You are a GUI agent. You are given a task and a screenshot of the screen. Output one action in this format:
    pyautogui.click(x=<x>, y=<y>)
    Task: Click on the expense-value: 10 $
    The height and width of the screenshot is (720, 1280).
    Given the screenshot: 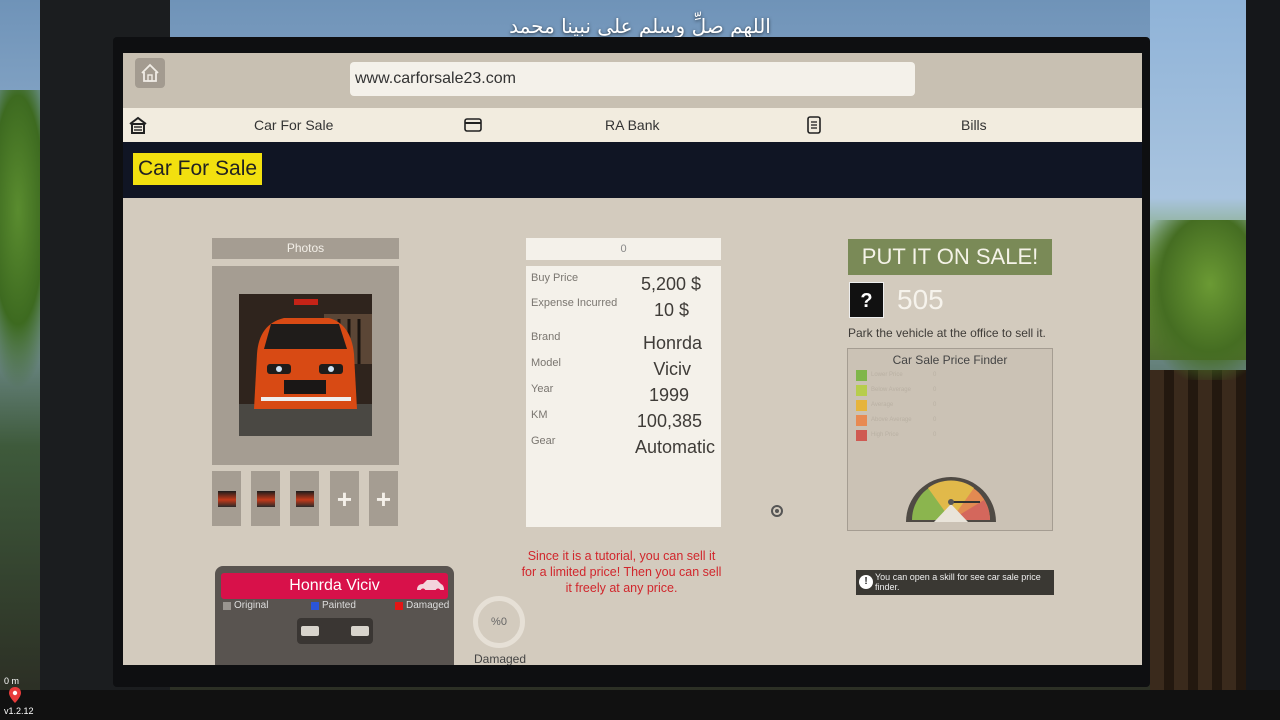 What is the action you would take?
    pyautogui.click(x=671, y=310)
    